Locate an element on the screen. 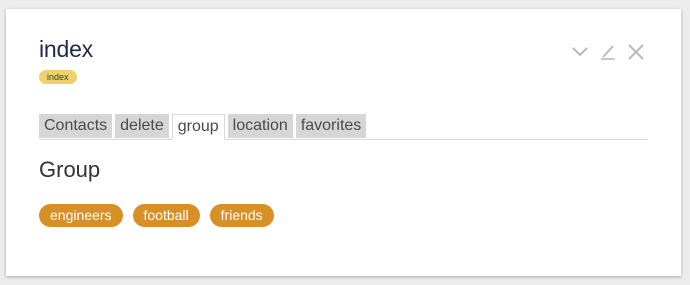 This screenshot has width=690, height=285. card-actions is located at coordinates (608, 52).